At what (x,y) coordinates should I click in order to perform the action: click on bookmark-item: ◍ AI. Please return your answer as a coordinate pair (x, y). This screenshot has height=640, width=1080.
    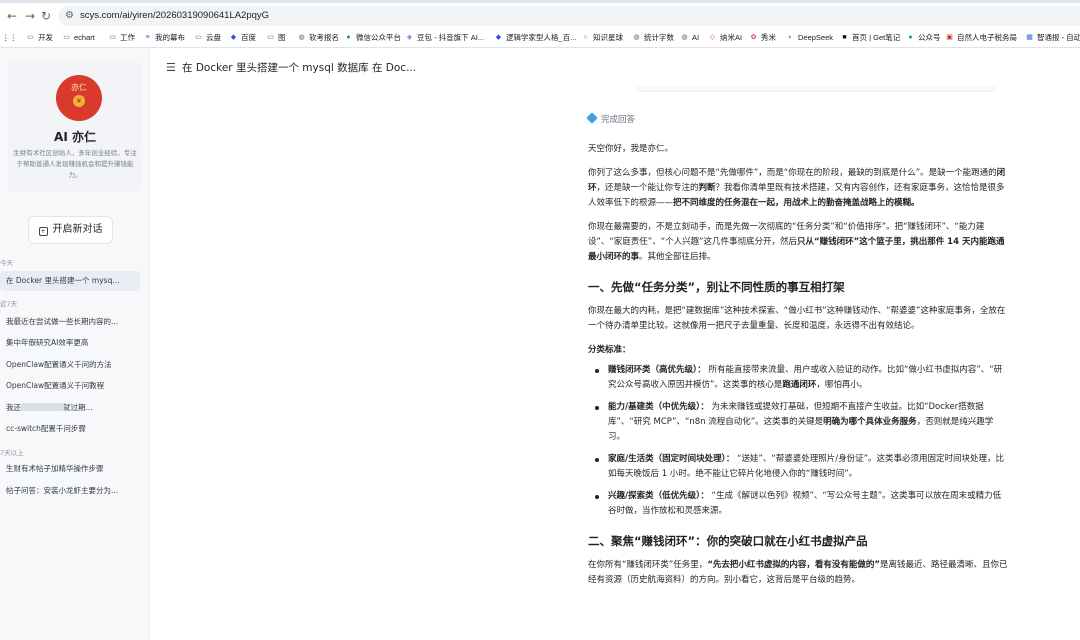
    Looking at the image, I should click on (689, 37).